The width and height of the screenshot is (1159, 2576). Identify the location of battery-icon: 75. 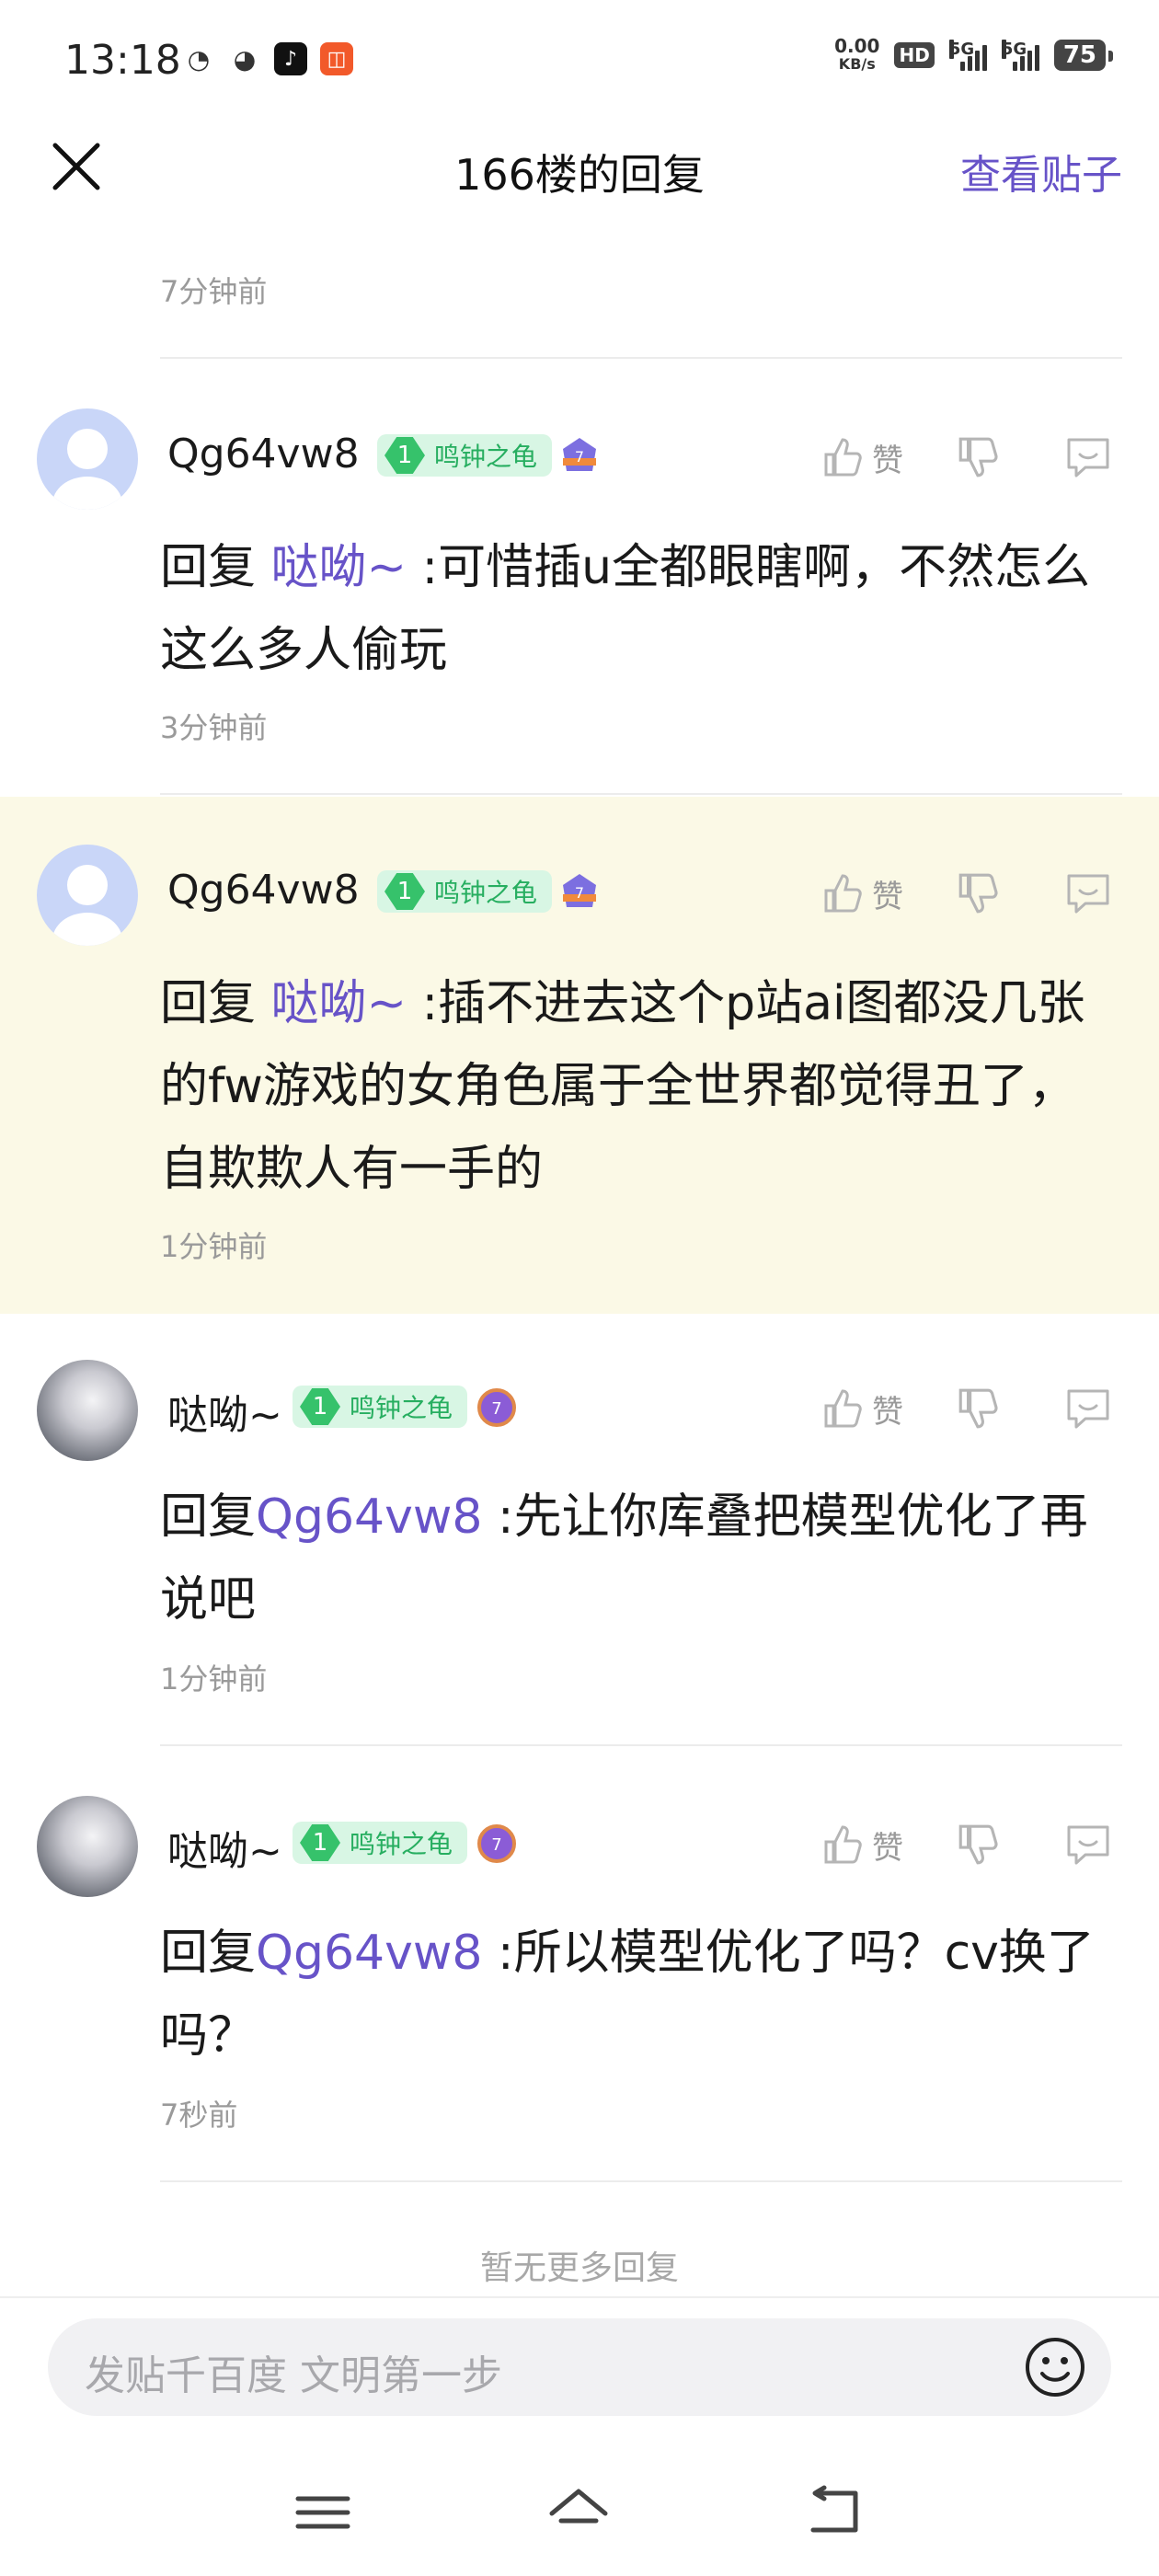
(1083, 55).